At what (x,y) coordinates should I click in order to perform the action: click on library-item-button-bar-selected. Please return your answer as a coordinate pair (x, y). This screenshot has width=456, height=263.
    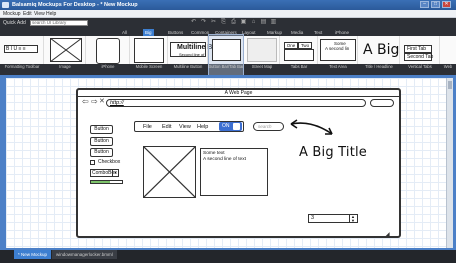
    Looking at the image, I should click on (226, 57).